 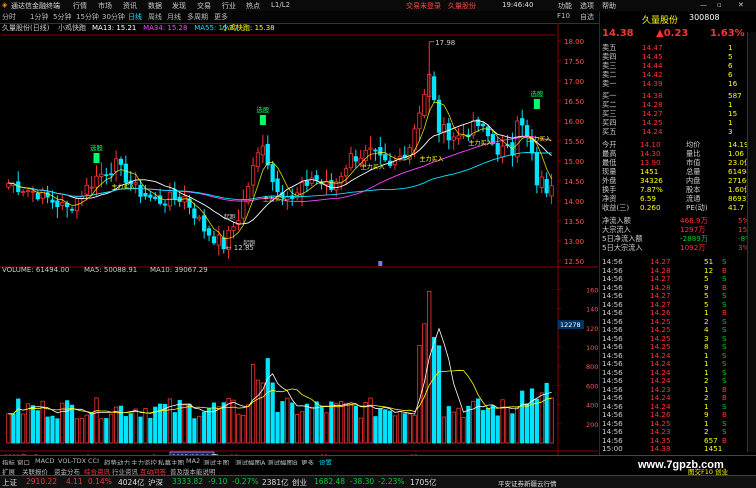 What do you see at coordinates (651, 189) in the screenshot?
I see `stat-value: 7.87%` at bounding box center [651, 189].